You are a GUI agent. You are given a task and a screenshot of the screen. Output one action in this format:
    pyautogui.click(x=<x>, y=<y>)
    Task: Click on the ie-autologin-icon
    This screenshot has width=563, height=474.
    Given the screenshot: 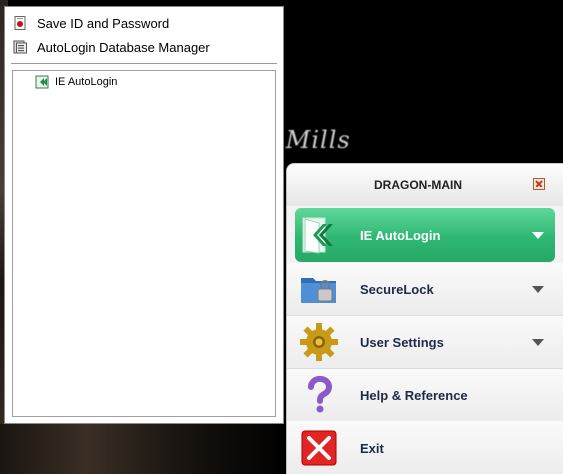 What is the action you would take?
    pyautogui.click(x=42, y=82)
    